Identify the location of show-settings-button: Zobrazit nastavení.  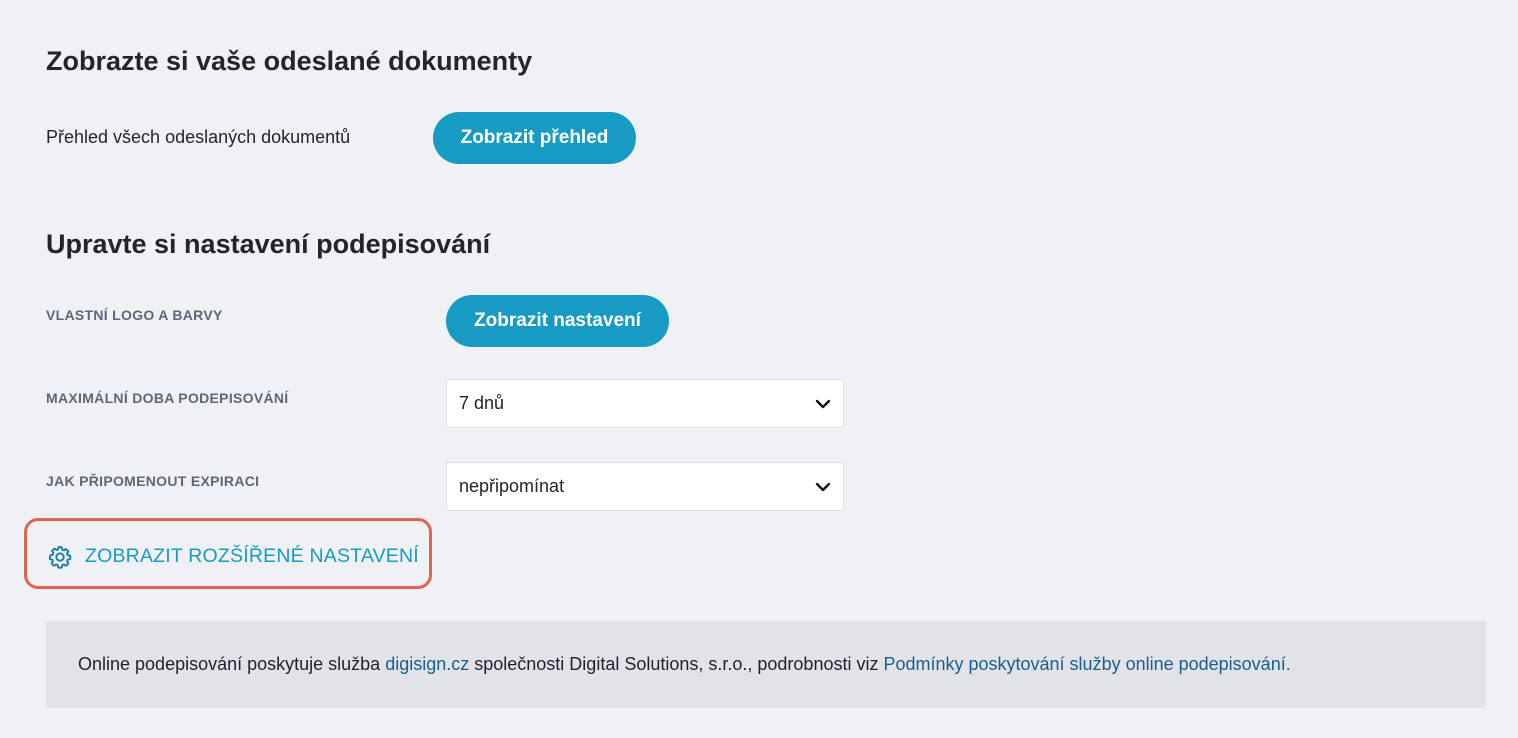
(557, 321).